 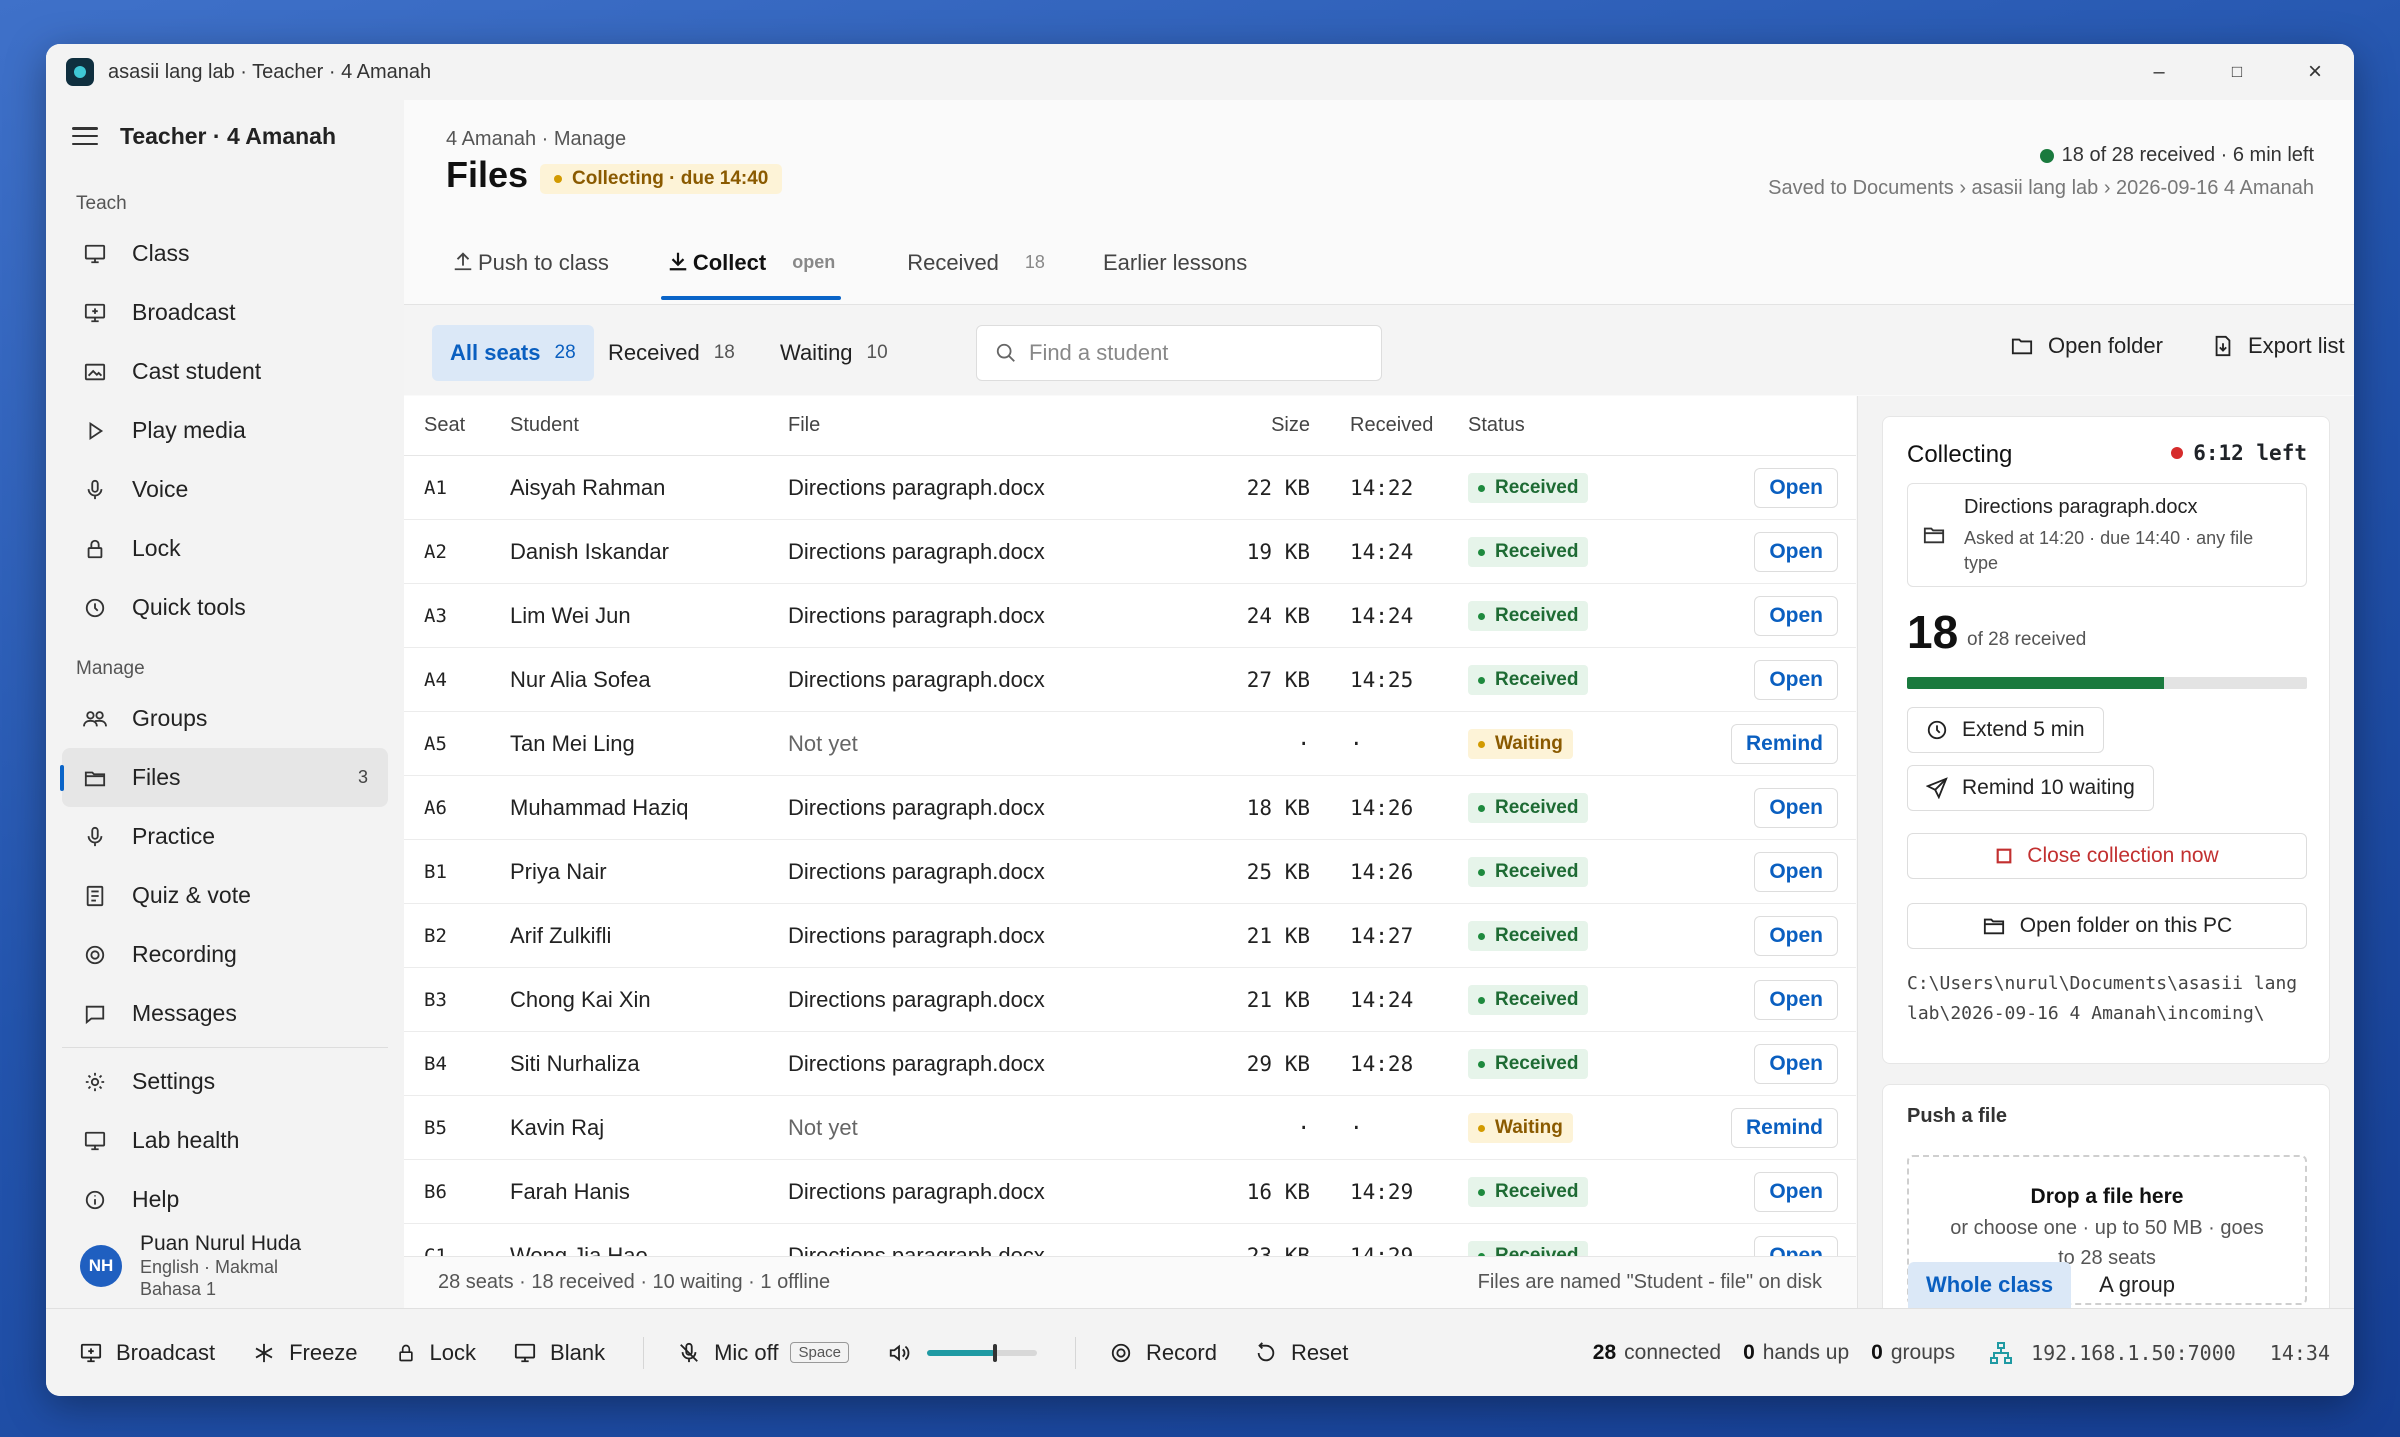 What do you see at coordinates (1266, 1352) in the screenshot?
I see `reset-icon` at bounding box center [1266, 1352].